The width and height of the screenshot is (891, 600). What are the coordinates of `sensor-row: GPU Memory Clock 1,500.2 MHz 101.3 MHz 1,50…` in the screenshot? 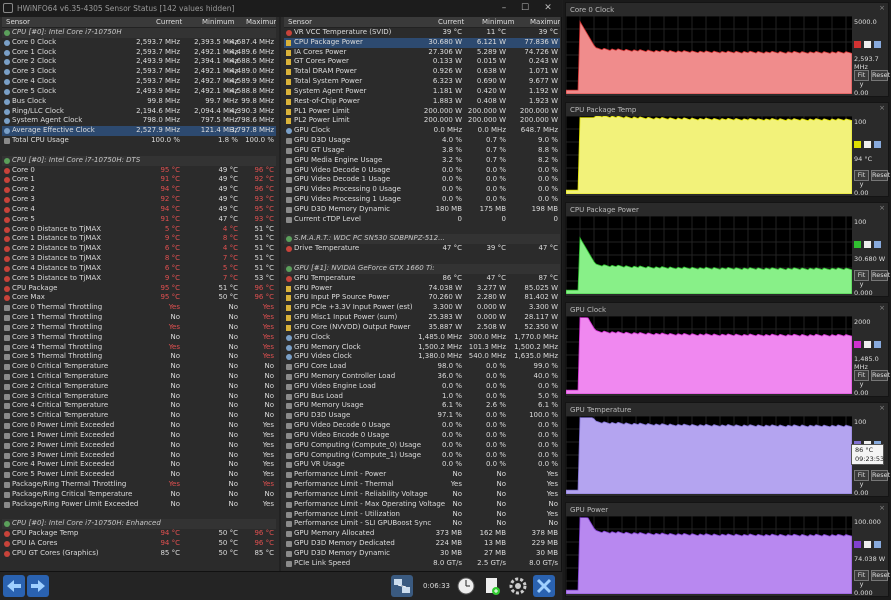 It's located at (422, 348).